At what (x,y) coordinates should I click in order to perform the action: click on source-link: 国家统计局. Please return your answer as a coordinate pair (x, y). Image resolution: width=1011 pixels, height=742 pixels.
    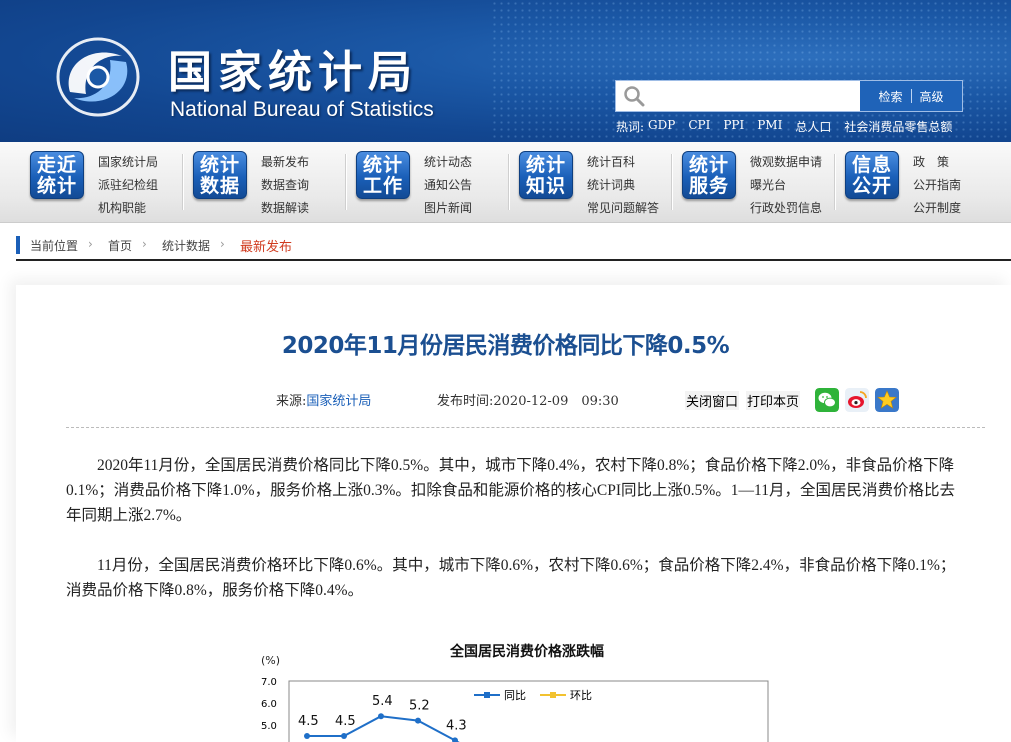
    Looking at the image, I should click on (338, 401).